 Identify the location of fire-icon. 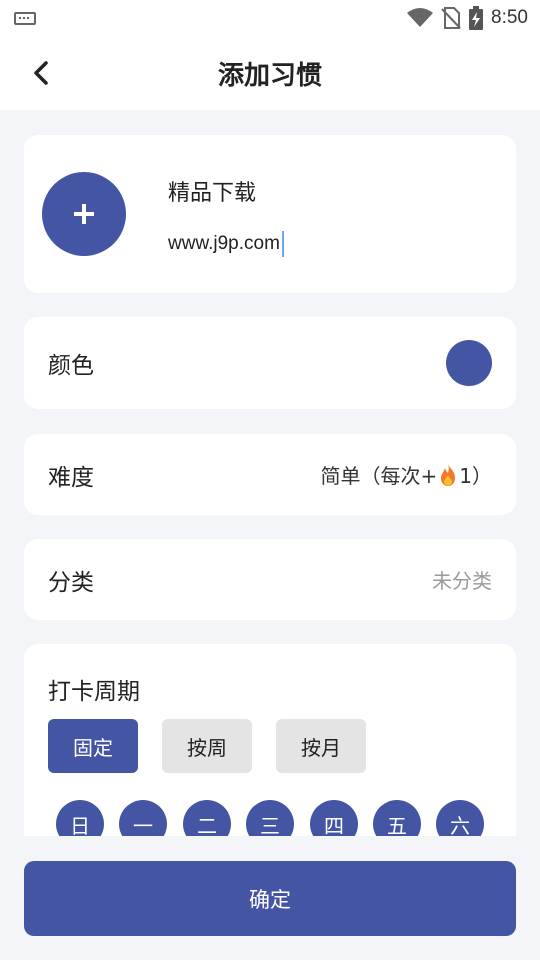
(448, 474).